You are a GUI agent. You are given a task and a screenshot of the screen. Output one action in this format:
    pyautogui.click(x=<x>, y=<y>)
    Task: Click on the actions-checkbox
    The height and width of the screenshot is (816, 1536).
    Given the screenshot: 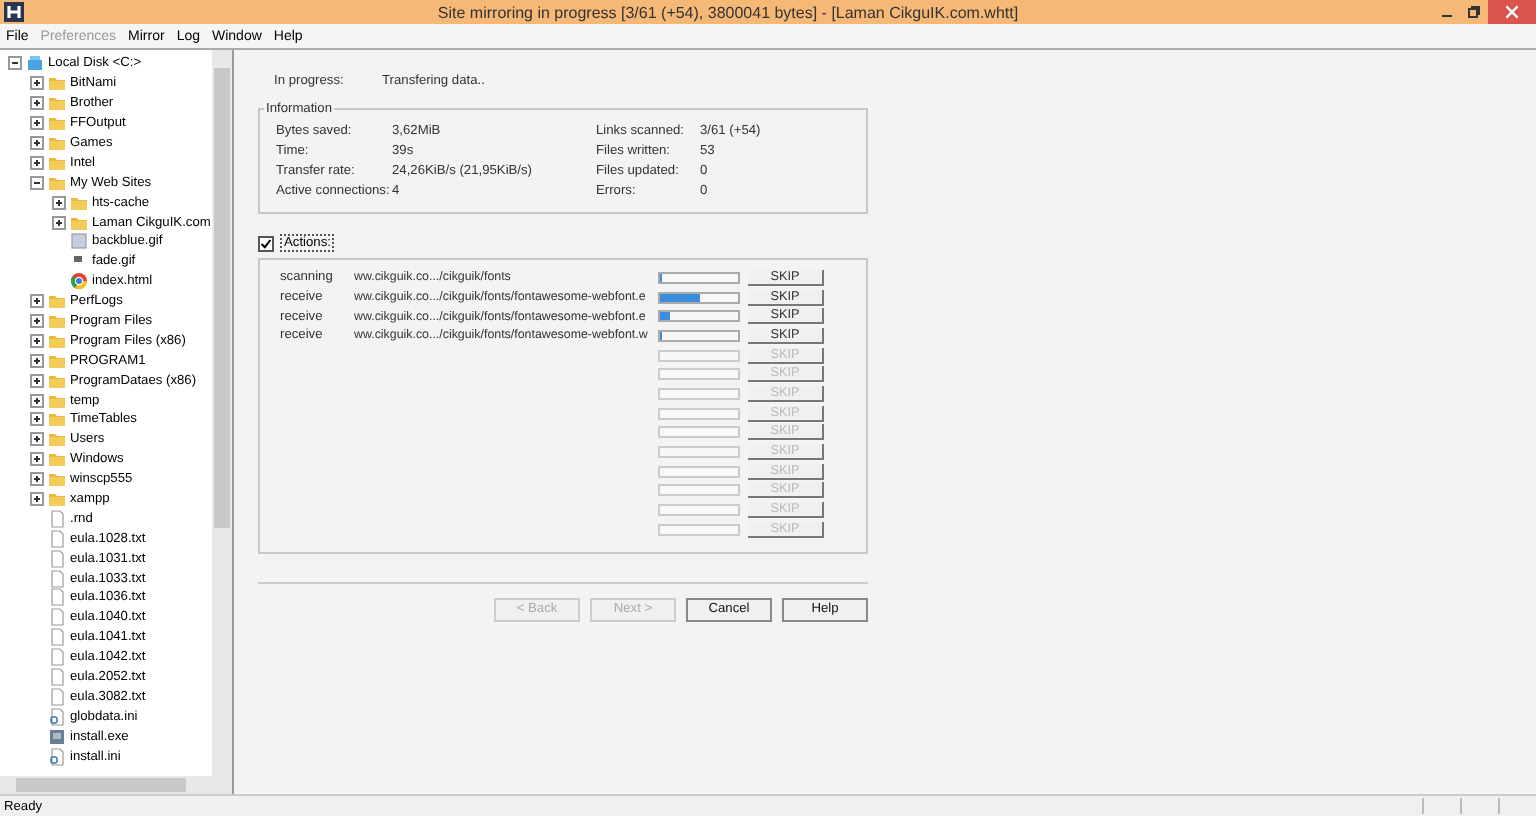 What is the action you would take?
    pyautogui.click(x=266, y=243)
    